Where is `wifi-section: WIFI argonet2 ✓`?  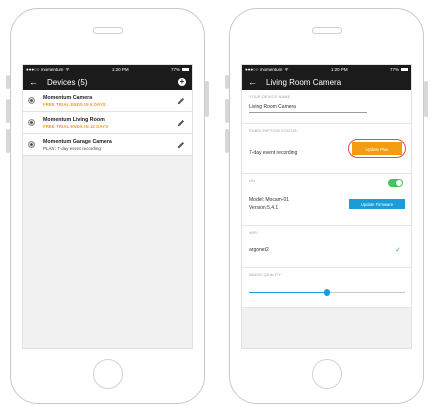 wifi-section: WIFI argonet2 ✓ is located at coordinates (326, 247).